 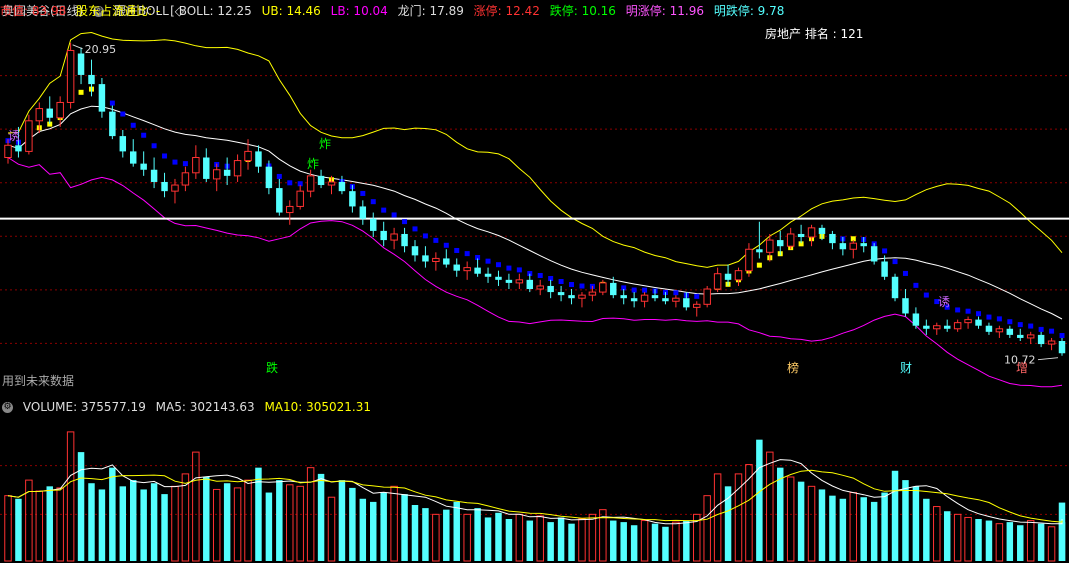 What do you see at coordinates (814, 34) in the screenshot?
I see `rank-label: 房地产 排名 : 121` at bounding box center [814, 34].